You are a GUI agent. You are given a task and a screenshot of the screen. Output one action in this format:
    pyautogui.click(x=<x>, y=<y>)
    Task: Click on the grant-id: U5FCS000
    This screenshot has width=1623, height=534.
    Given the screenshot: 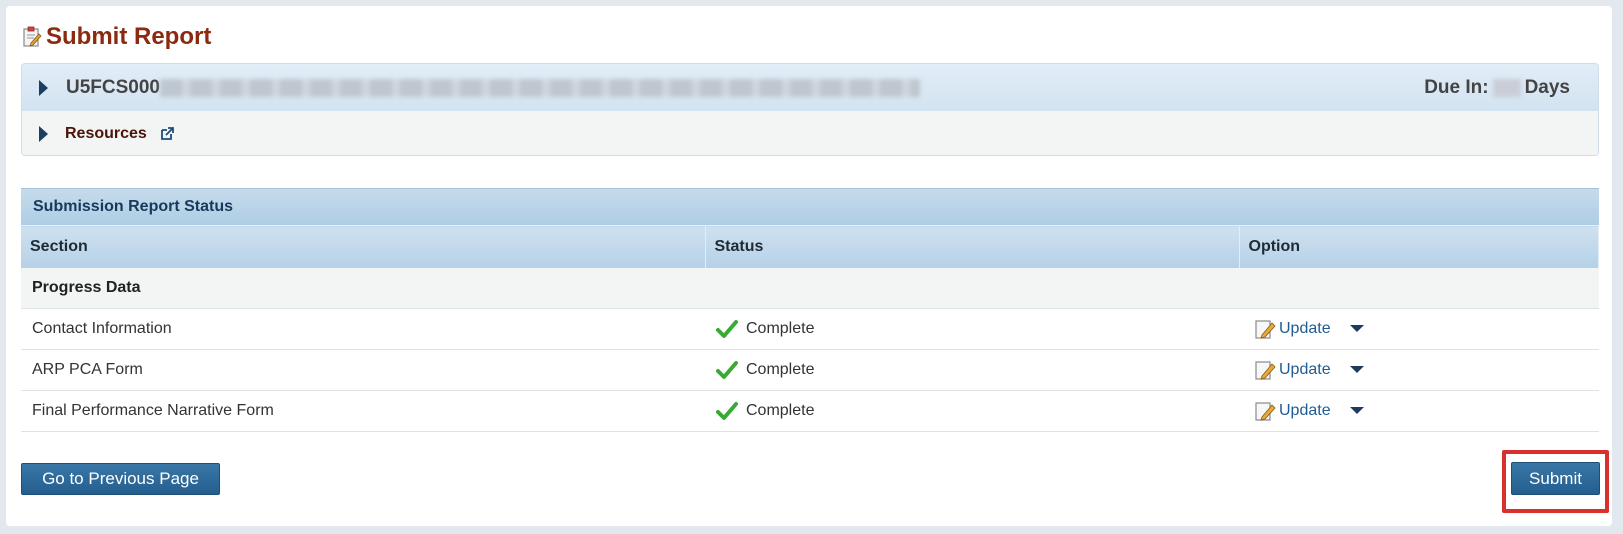 What is the action you would take?
    pyautogui.click(x=113, y=87)
    